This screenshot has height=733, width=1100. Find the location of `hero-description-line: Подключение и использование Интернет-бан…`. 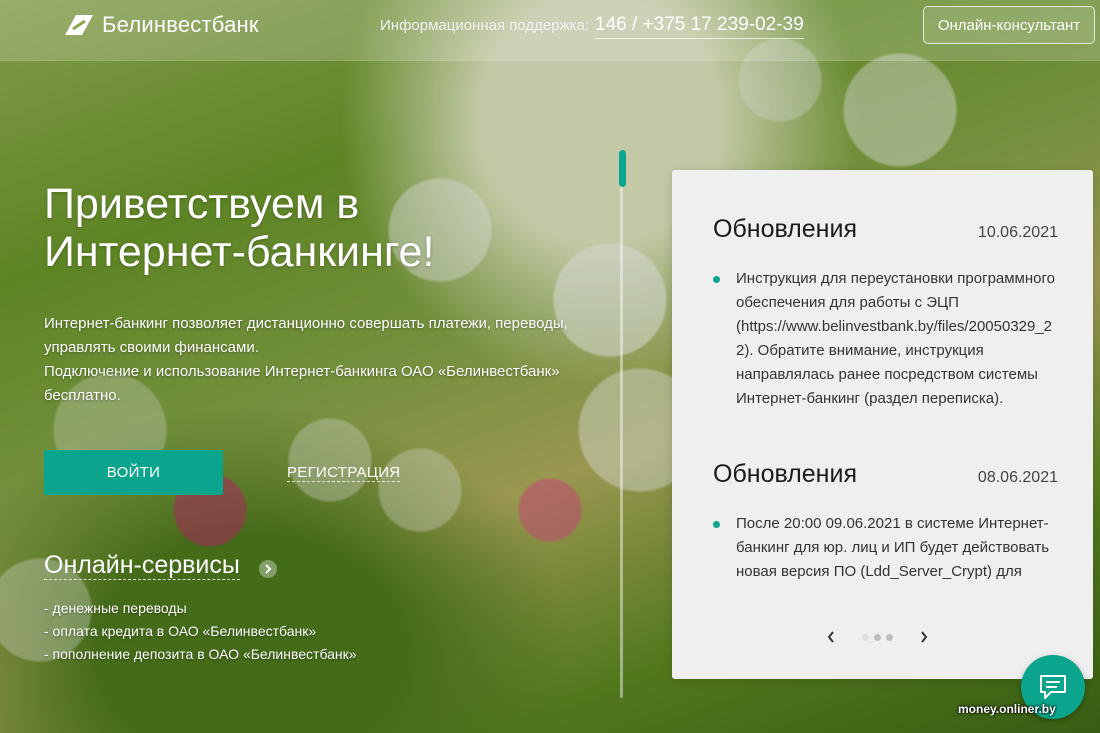

hero-description-line: Подключение и использование Интернет-бан… is located at coordinates (302, 383).